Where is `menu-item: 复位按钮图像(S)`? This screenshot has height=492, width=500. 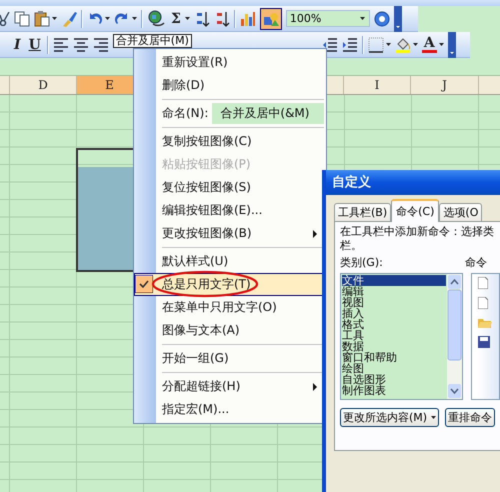
menu-item: 复位按钮图像(S) is located at coordinates (230, 187).